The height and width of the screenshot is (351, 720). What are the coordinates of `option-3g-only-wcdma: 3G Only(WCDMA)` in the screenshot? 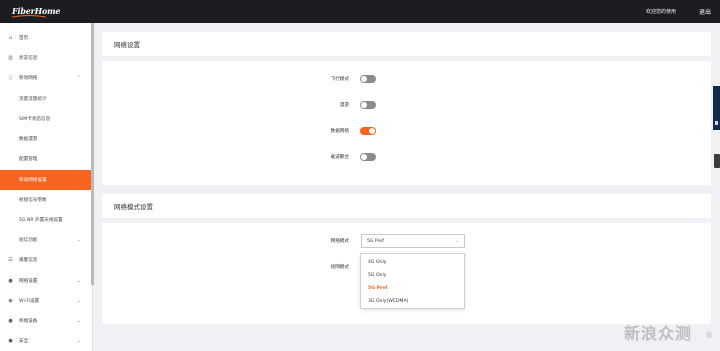 It's located at (388, 301).